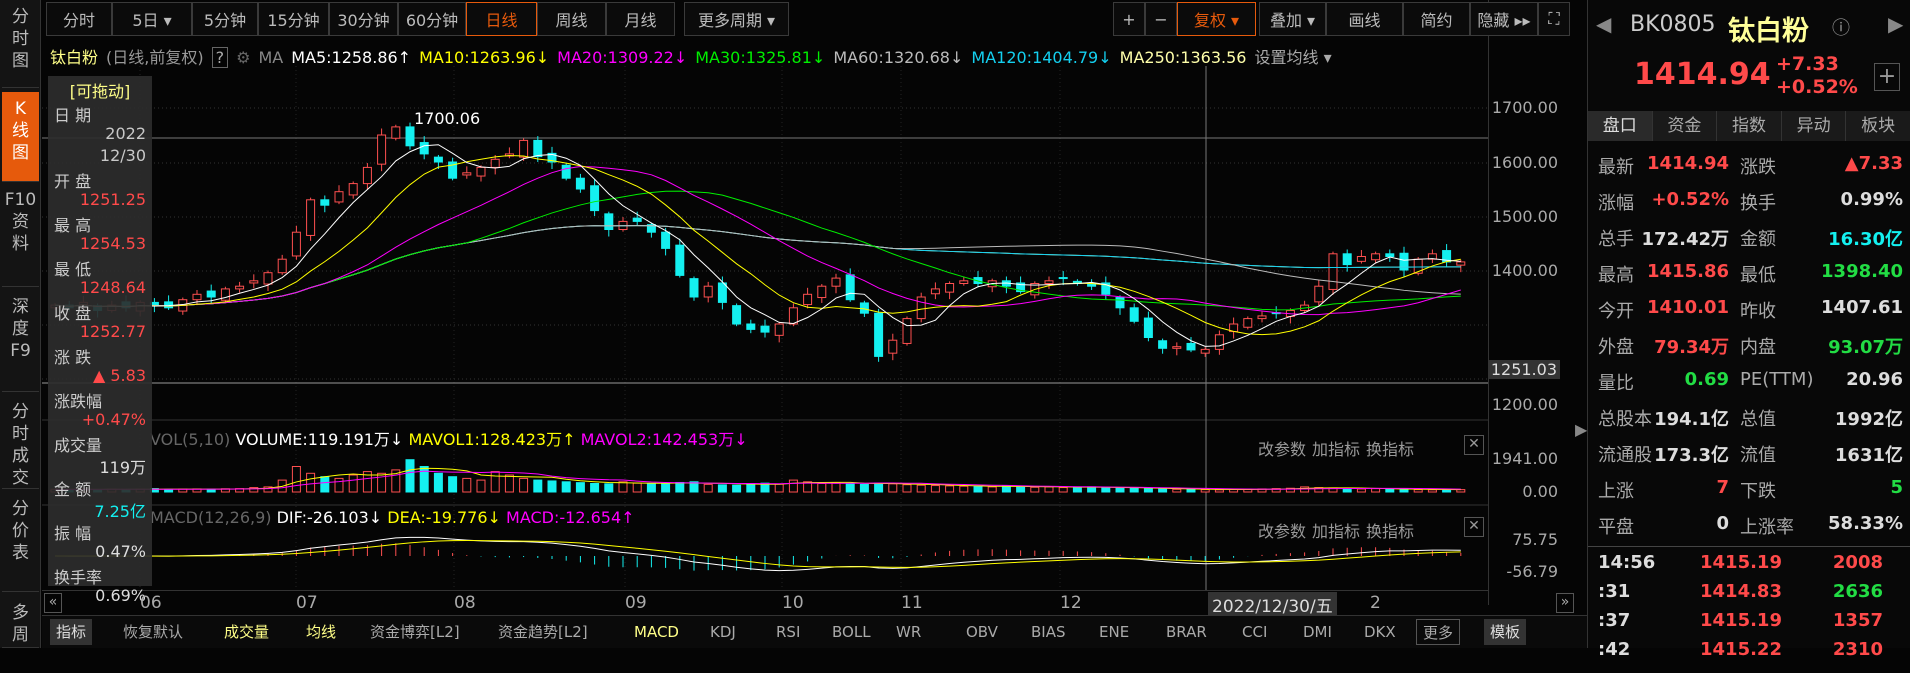 The image size is (1910, 673). I want to click on simple-button: 简约, so click(1436, 19).